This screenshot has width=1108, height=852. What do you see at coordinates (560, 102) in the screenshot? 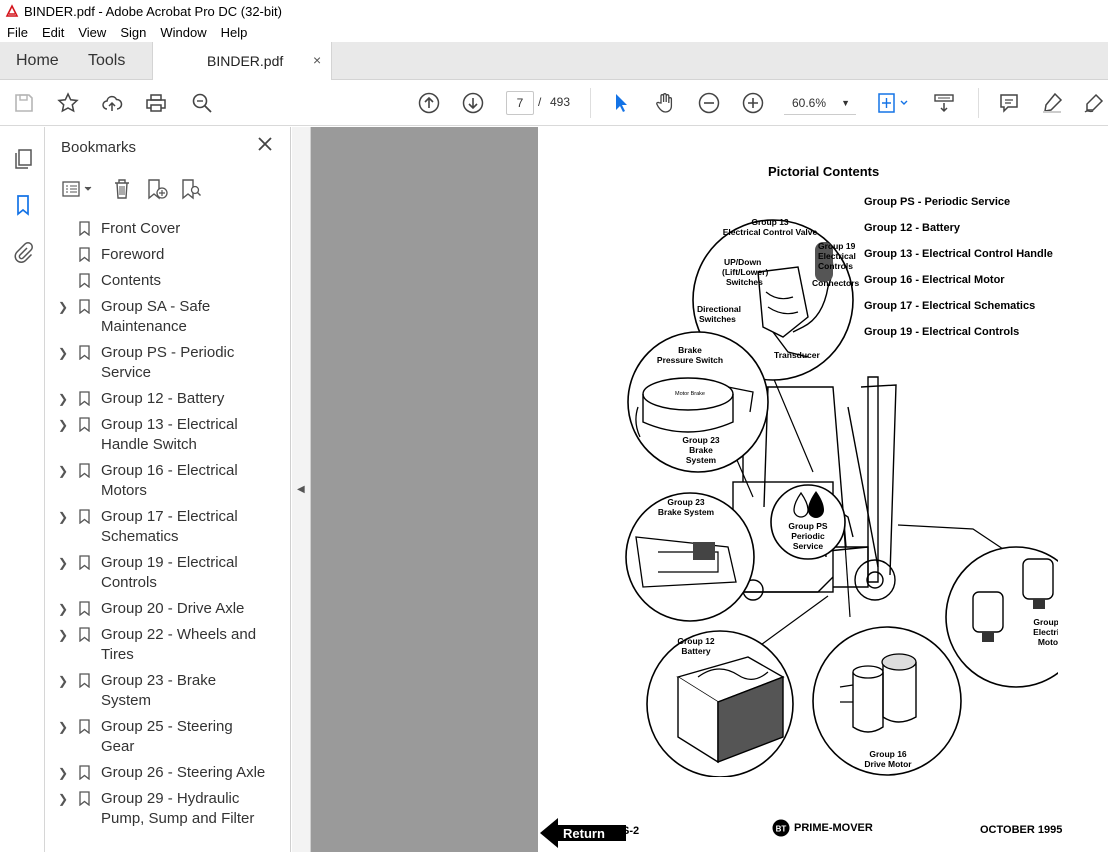
I see `page-total: 493` at bounding box center [560, 102].